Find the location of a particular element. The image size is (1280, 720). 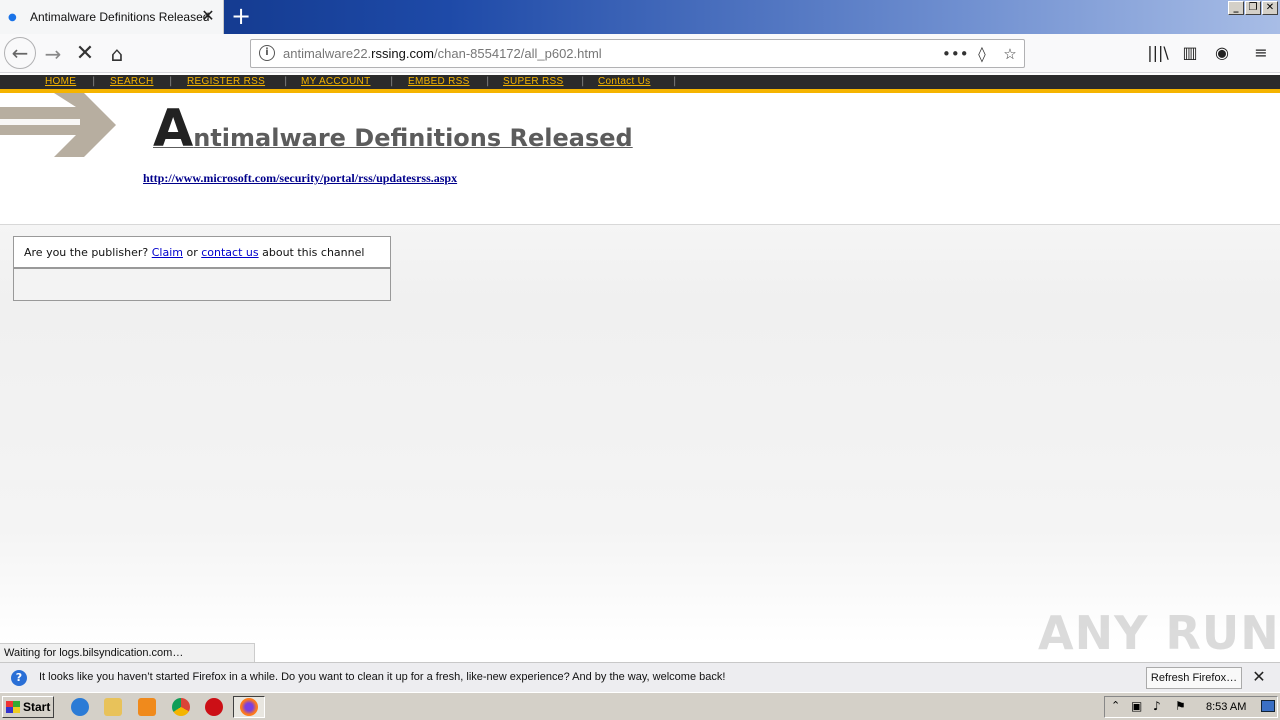

menu-super-rss-link: SUPER RSS is located at coordinates (533, 81).